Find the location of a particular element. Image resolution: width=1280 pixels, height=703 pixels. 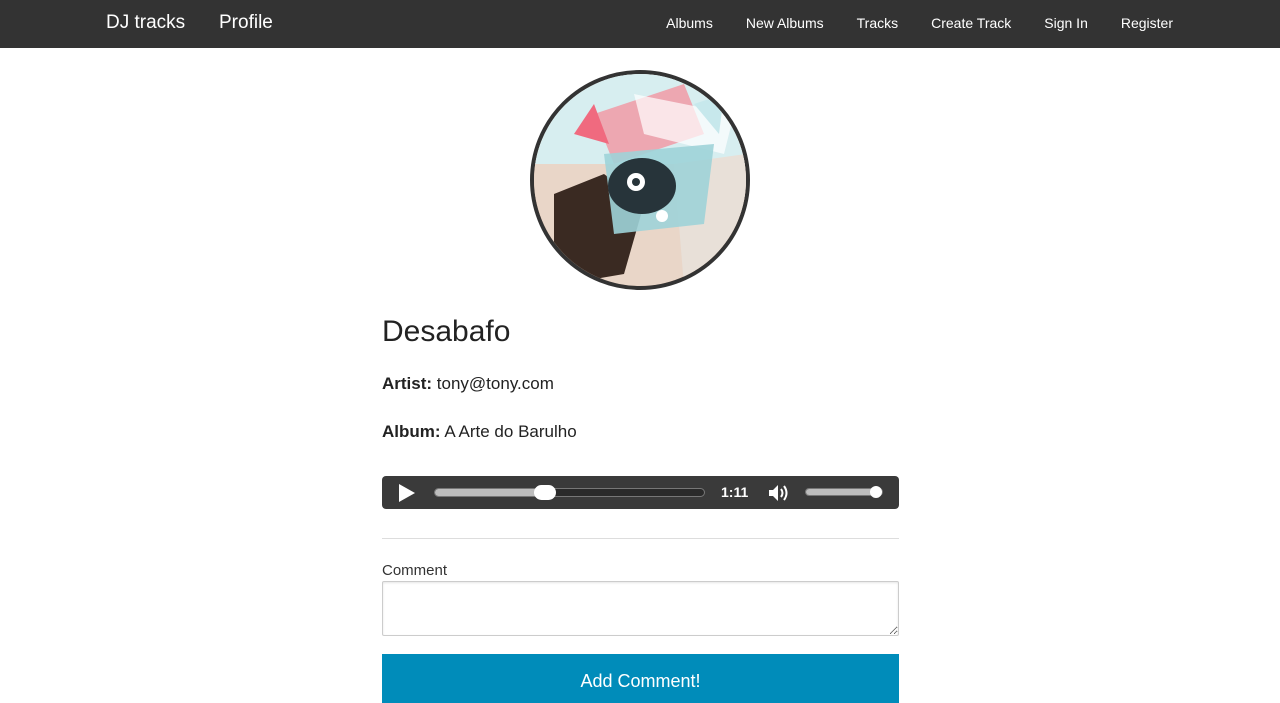

seek-progress is located at coordinates (490, 492).